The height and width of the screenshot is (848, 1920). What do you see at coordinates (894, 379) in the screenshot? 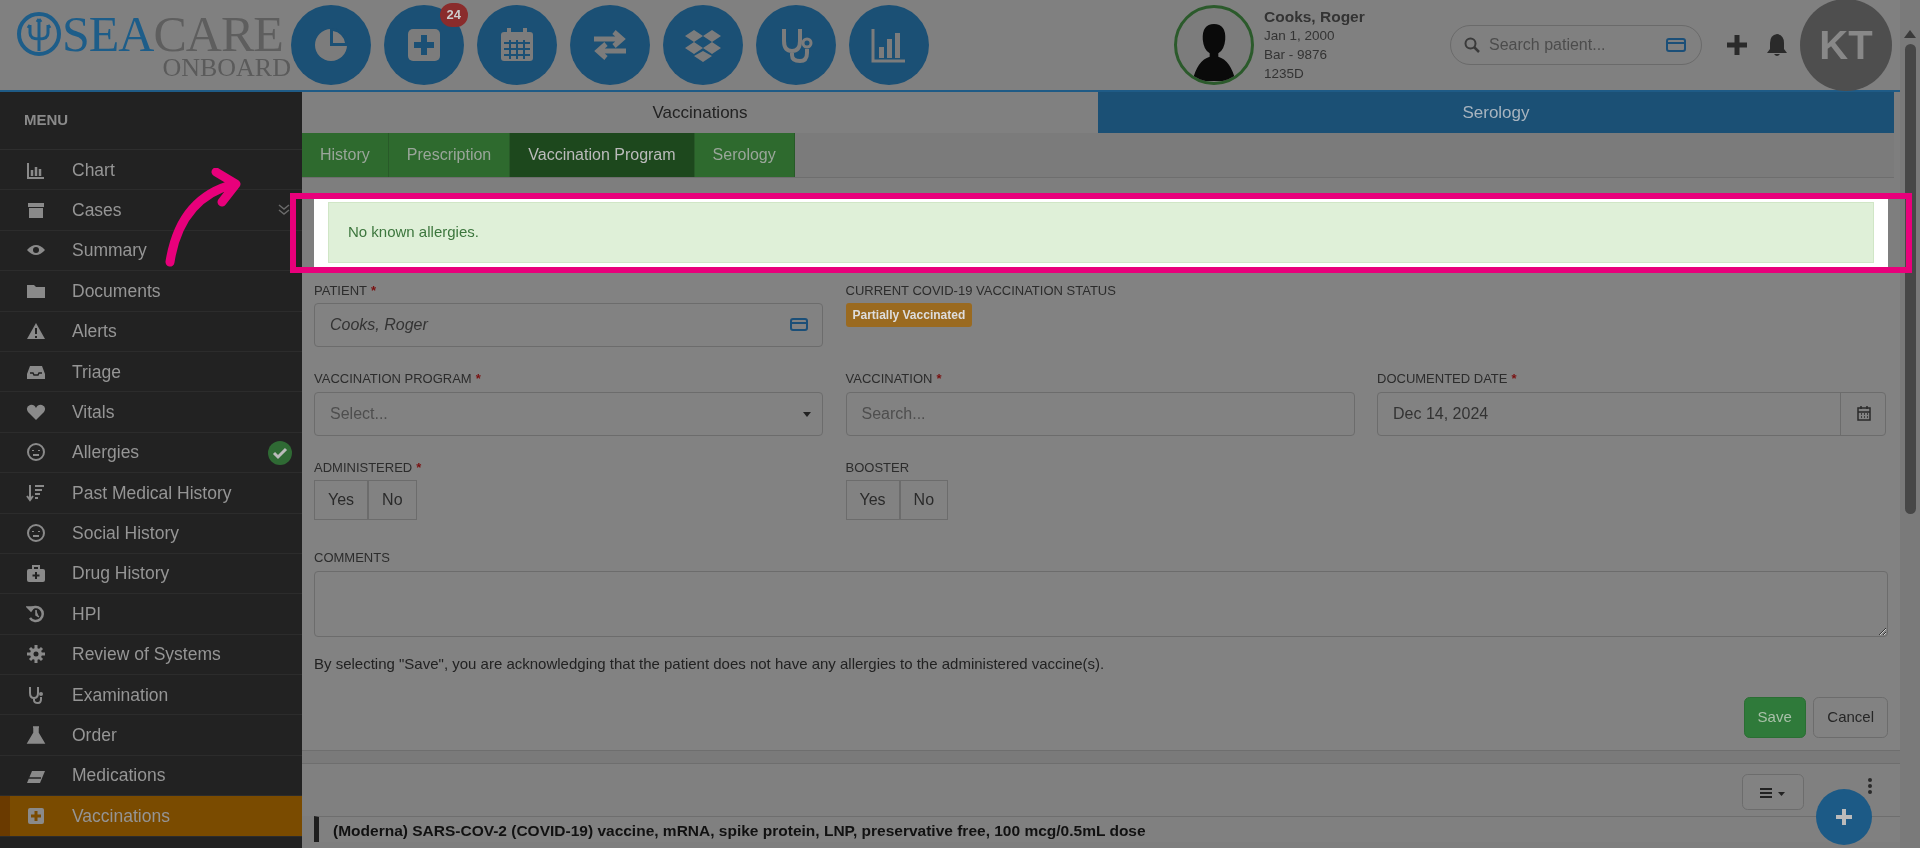
I see `field-label: VACCINATION *` at bounding box center [894, 379].